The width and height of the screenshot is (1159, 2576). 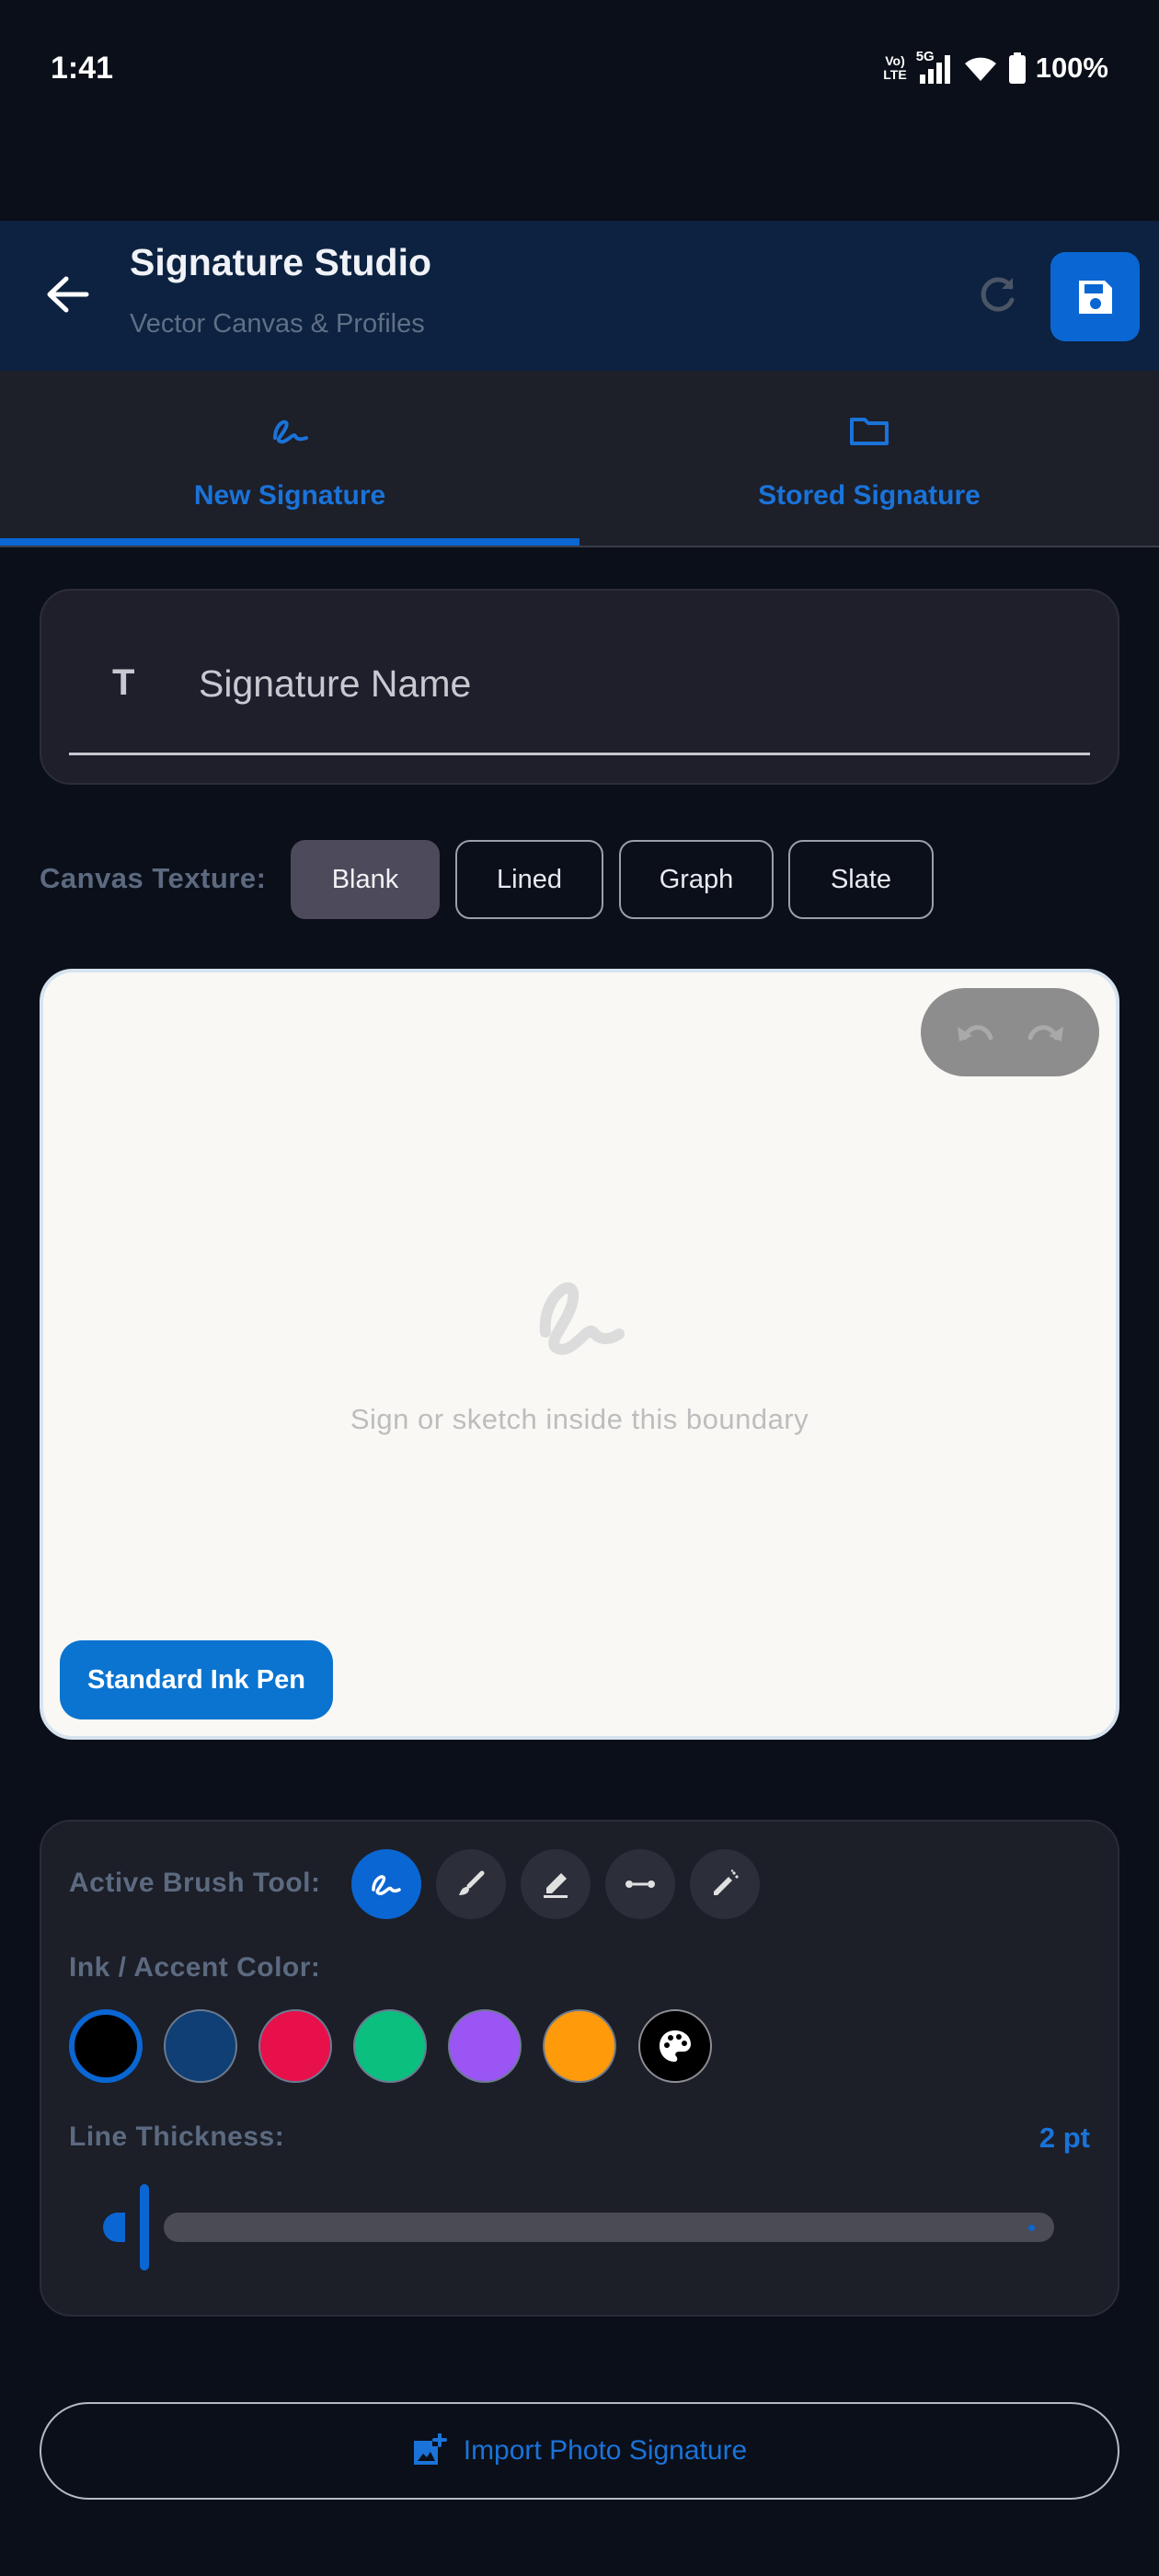 I want to click on active-tab-indicator, so click(x=290, y=542).